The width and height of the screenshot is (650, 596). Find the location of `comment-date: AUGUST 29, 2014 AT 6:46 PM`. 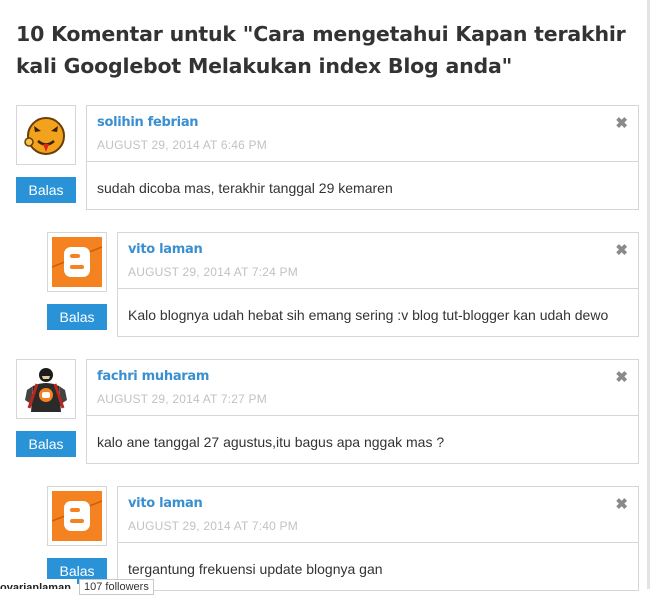

comment-date: AUGUST 29, 2014 AT 6:46 PM is located at coordinates (182, 145).